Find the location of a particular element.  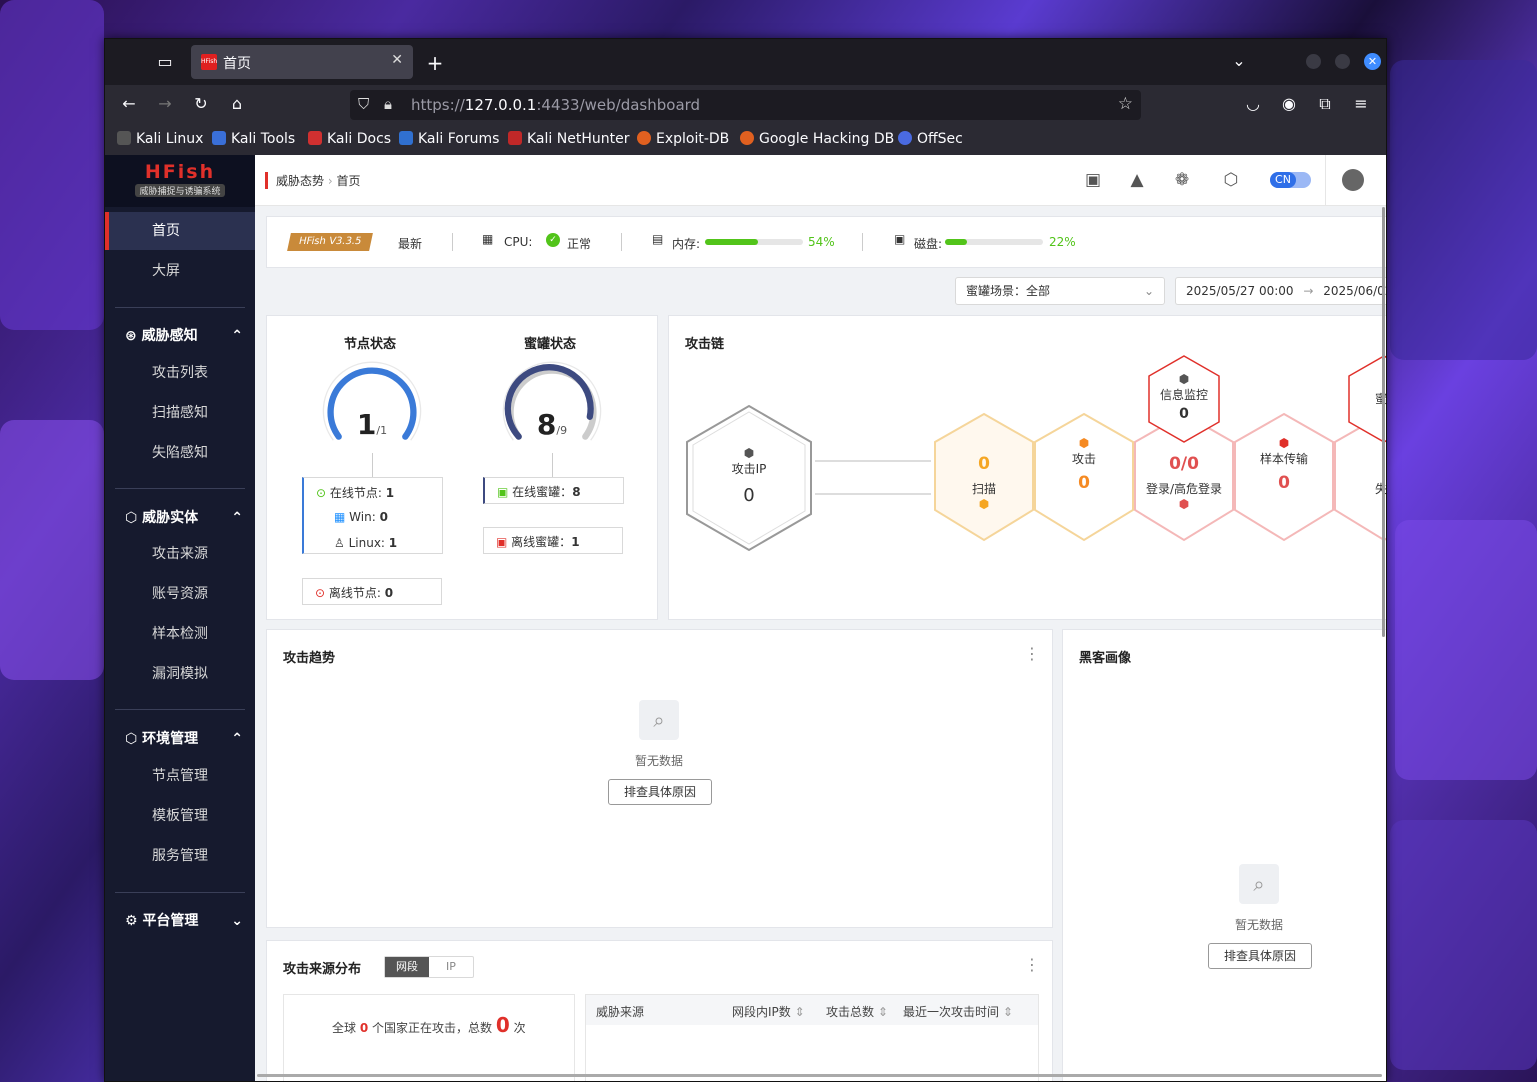

close-tab-icon: ✕ is located at coordinates (397, 60).